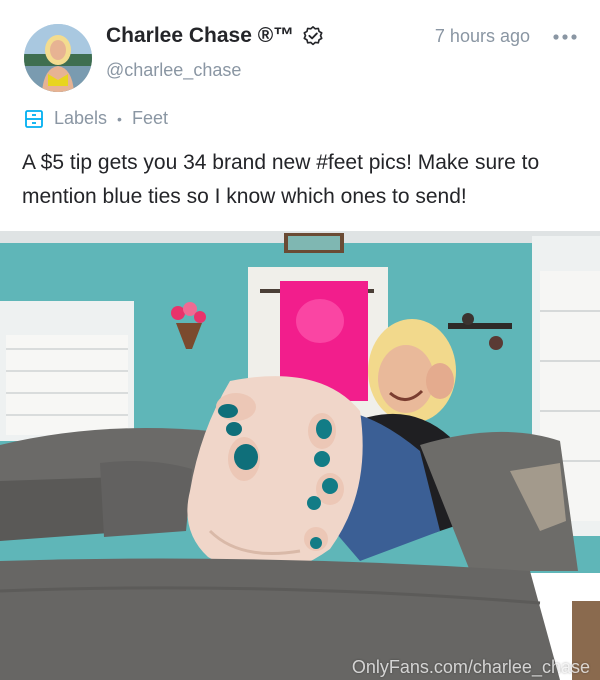 Image resolution: width=600 pixels, height=680 pixels. What do you see at coordinates (150, 118) in the screenshot?
I see `label-feet: Feet` at bounding box center [150, 118].